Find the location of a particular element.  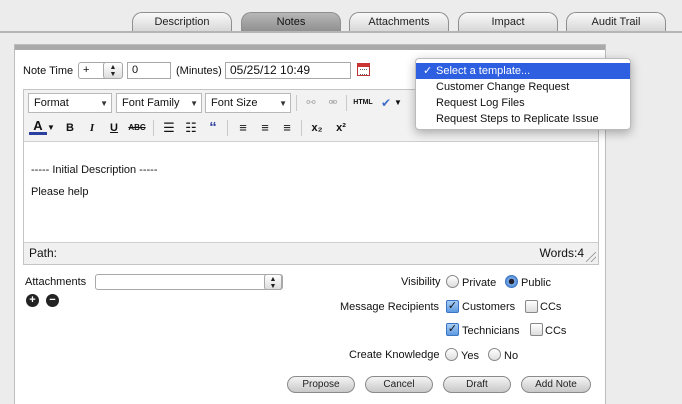

visibility-private-radio is located at coordinates (452, 281).